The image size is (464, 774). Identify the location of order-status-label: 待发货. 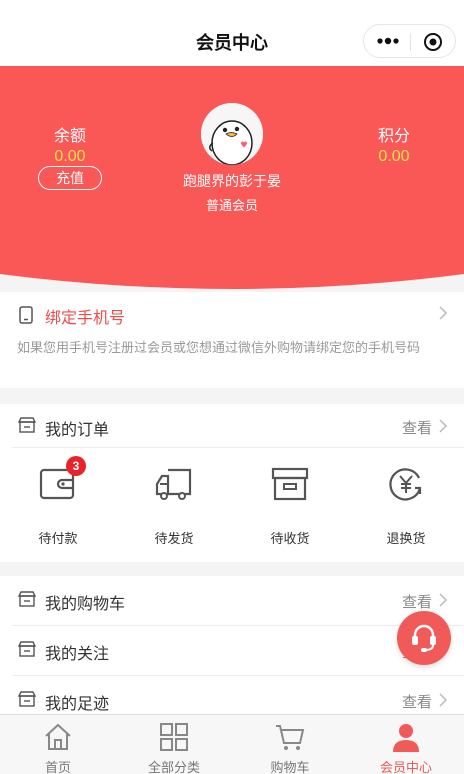
(174, 538).